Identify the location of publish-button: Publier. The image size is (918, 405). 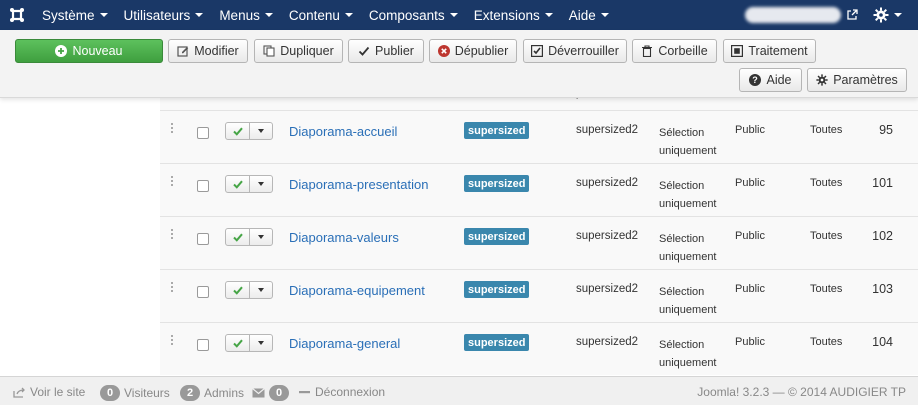
(386, 51).